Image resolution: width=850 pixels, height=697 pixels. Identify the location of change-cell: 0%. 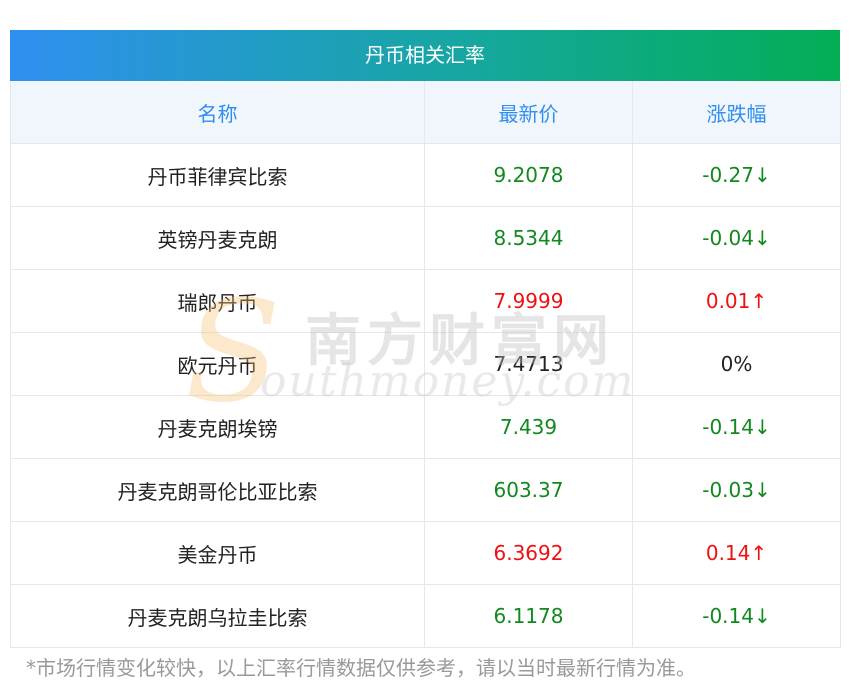
(736, 364).